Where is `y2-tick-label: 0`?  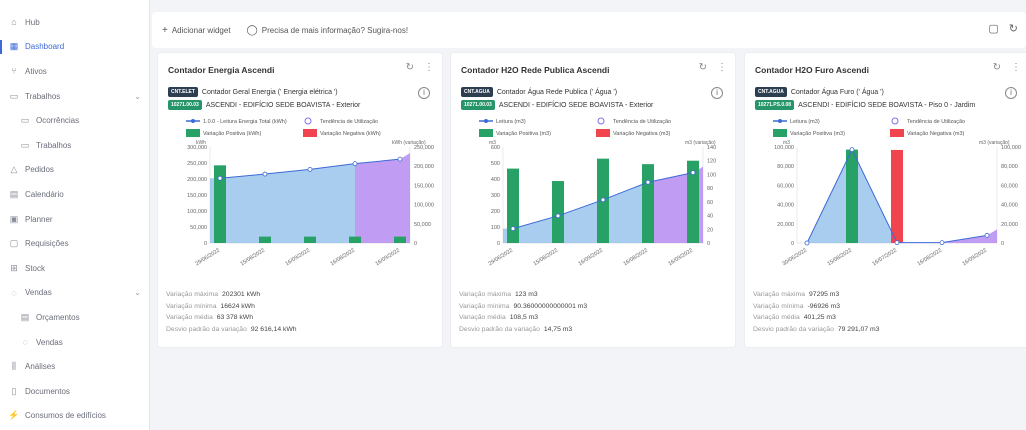 y2-tick-label: 0 is located at coordinates (1002, 244).